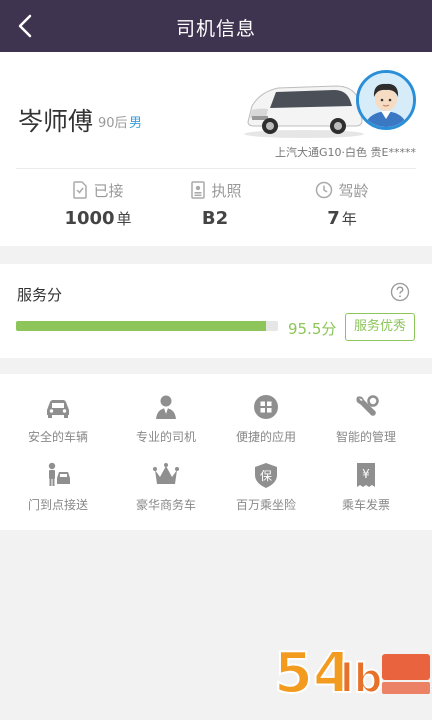 The width and height of the screenshot is (432, 720). What do you see at coordinates (56, 121) in the screenshot?
I see `driver-name: 岑师傅` at bounding box center [56, 121].